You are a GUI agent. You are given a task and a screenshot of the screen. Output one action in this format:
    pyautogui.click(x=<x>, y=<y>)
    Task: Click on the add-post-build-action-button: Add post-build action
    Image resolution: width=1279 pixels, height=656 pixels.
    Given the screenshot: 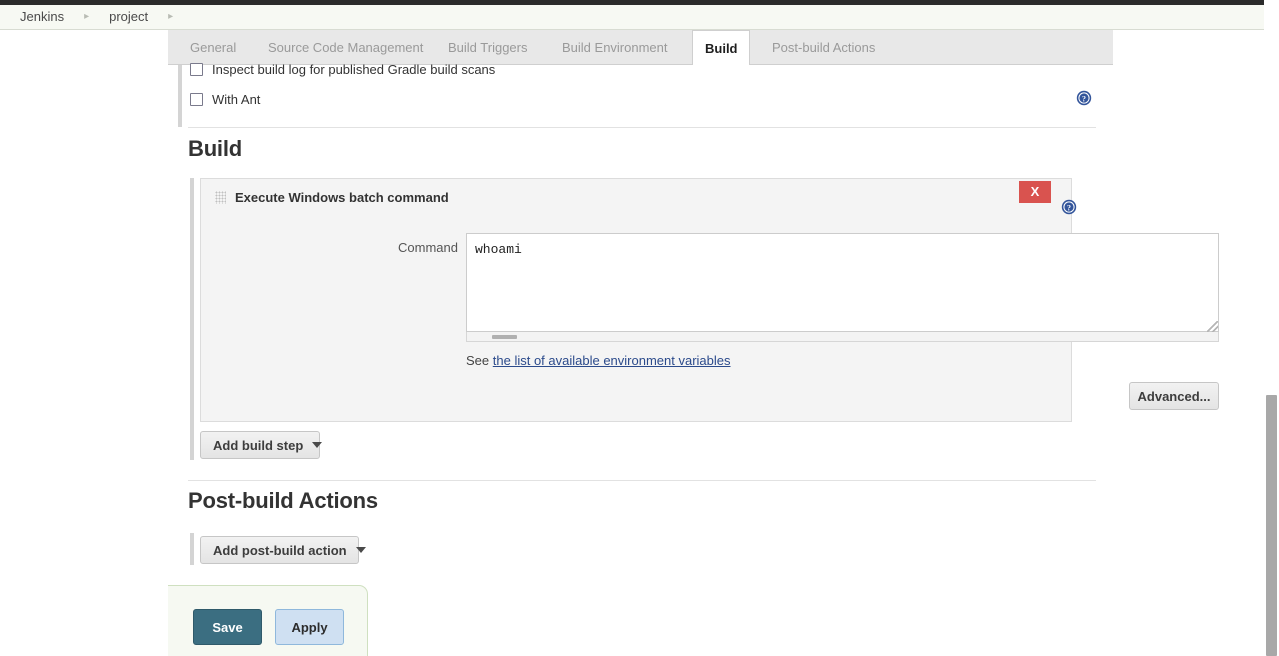 What is the action you would take?
    pyautogui.click(x=283, y=550)
    